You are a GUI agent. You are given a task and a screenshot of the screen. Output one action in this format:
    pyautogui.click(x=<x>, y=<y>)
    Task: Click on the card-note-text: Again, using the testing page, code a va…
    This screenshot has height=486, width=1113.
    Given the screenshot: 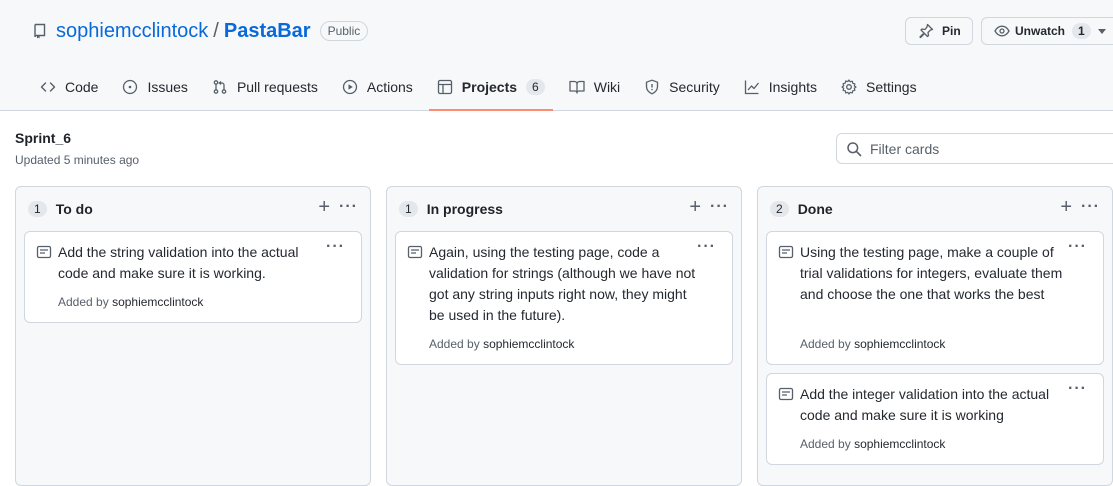 What is the action you would take?
    pyautogui.click(x=562, y=283)
    